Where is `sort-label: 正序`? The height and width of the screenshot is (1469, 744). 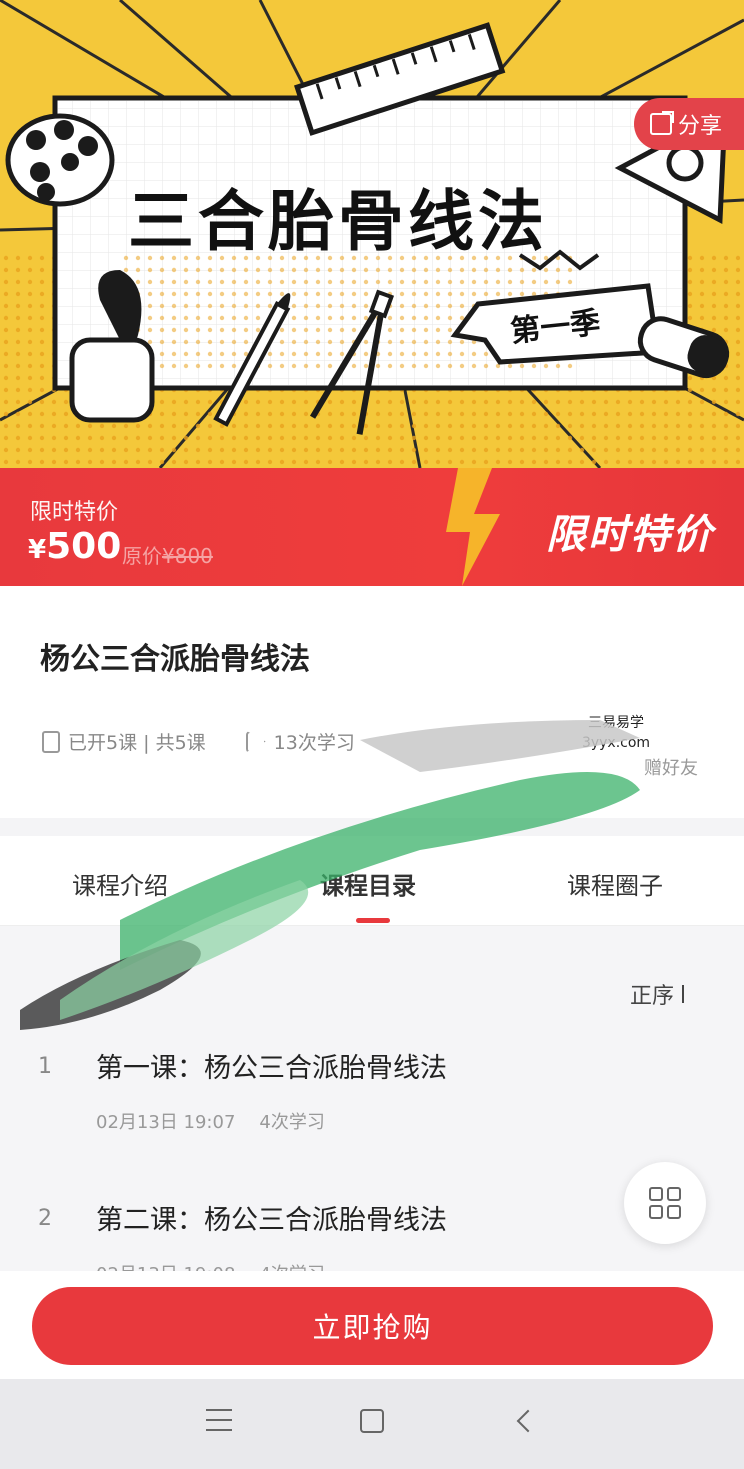
sort-label: 正序 is located at coordinates (651, 996).